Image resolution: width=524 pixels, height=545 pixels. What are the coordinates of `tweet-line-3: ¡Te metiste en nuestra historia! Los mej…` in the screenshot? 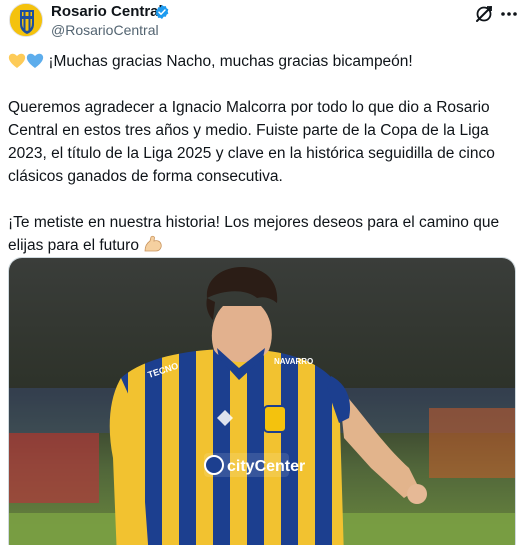 It's located at (254, 234).